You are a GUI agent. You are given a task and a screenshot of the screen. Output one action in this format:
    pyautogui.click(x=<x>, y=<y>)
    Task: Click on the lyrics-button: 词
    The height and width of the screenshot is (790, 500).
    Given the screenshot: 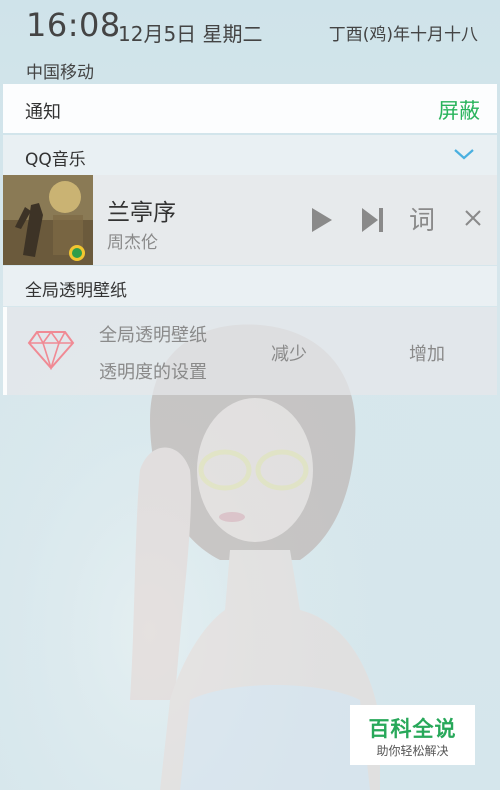 What is the action you would take?
    pyautogui.click(x=422, y=218)
    